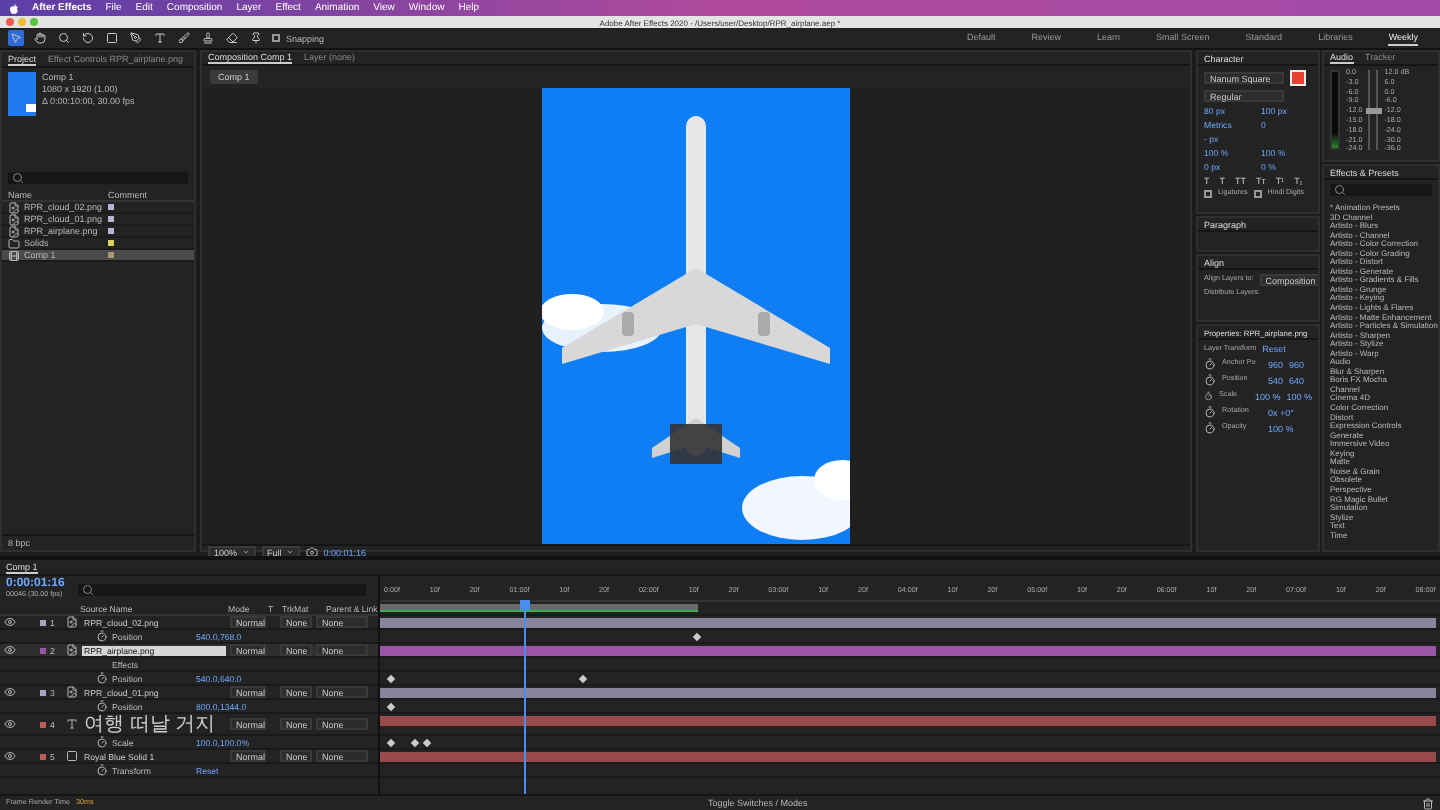 This screenshot has width=1440, height=810. I want to click on rotate-tool-button, so click(88, 38).